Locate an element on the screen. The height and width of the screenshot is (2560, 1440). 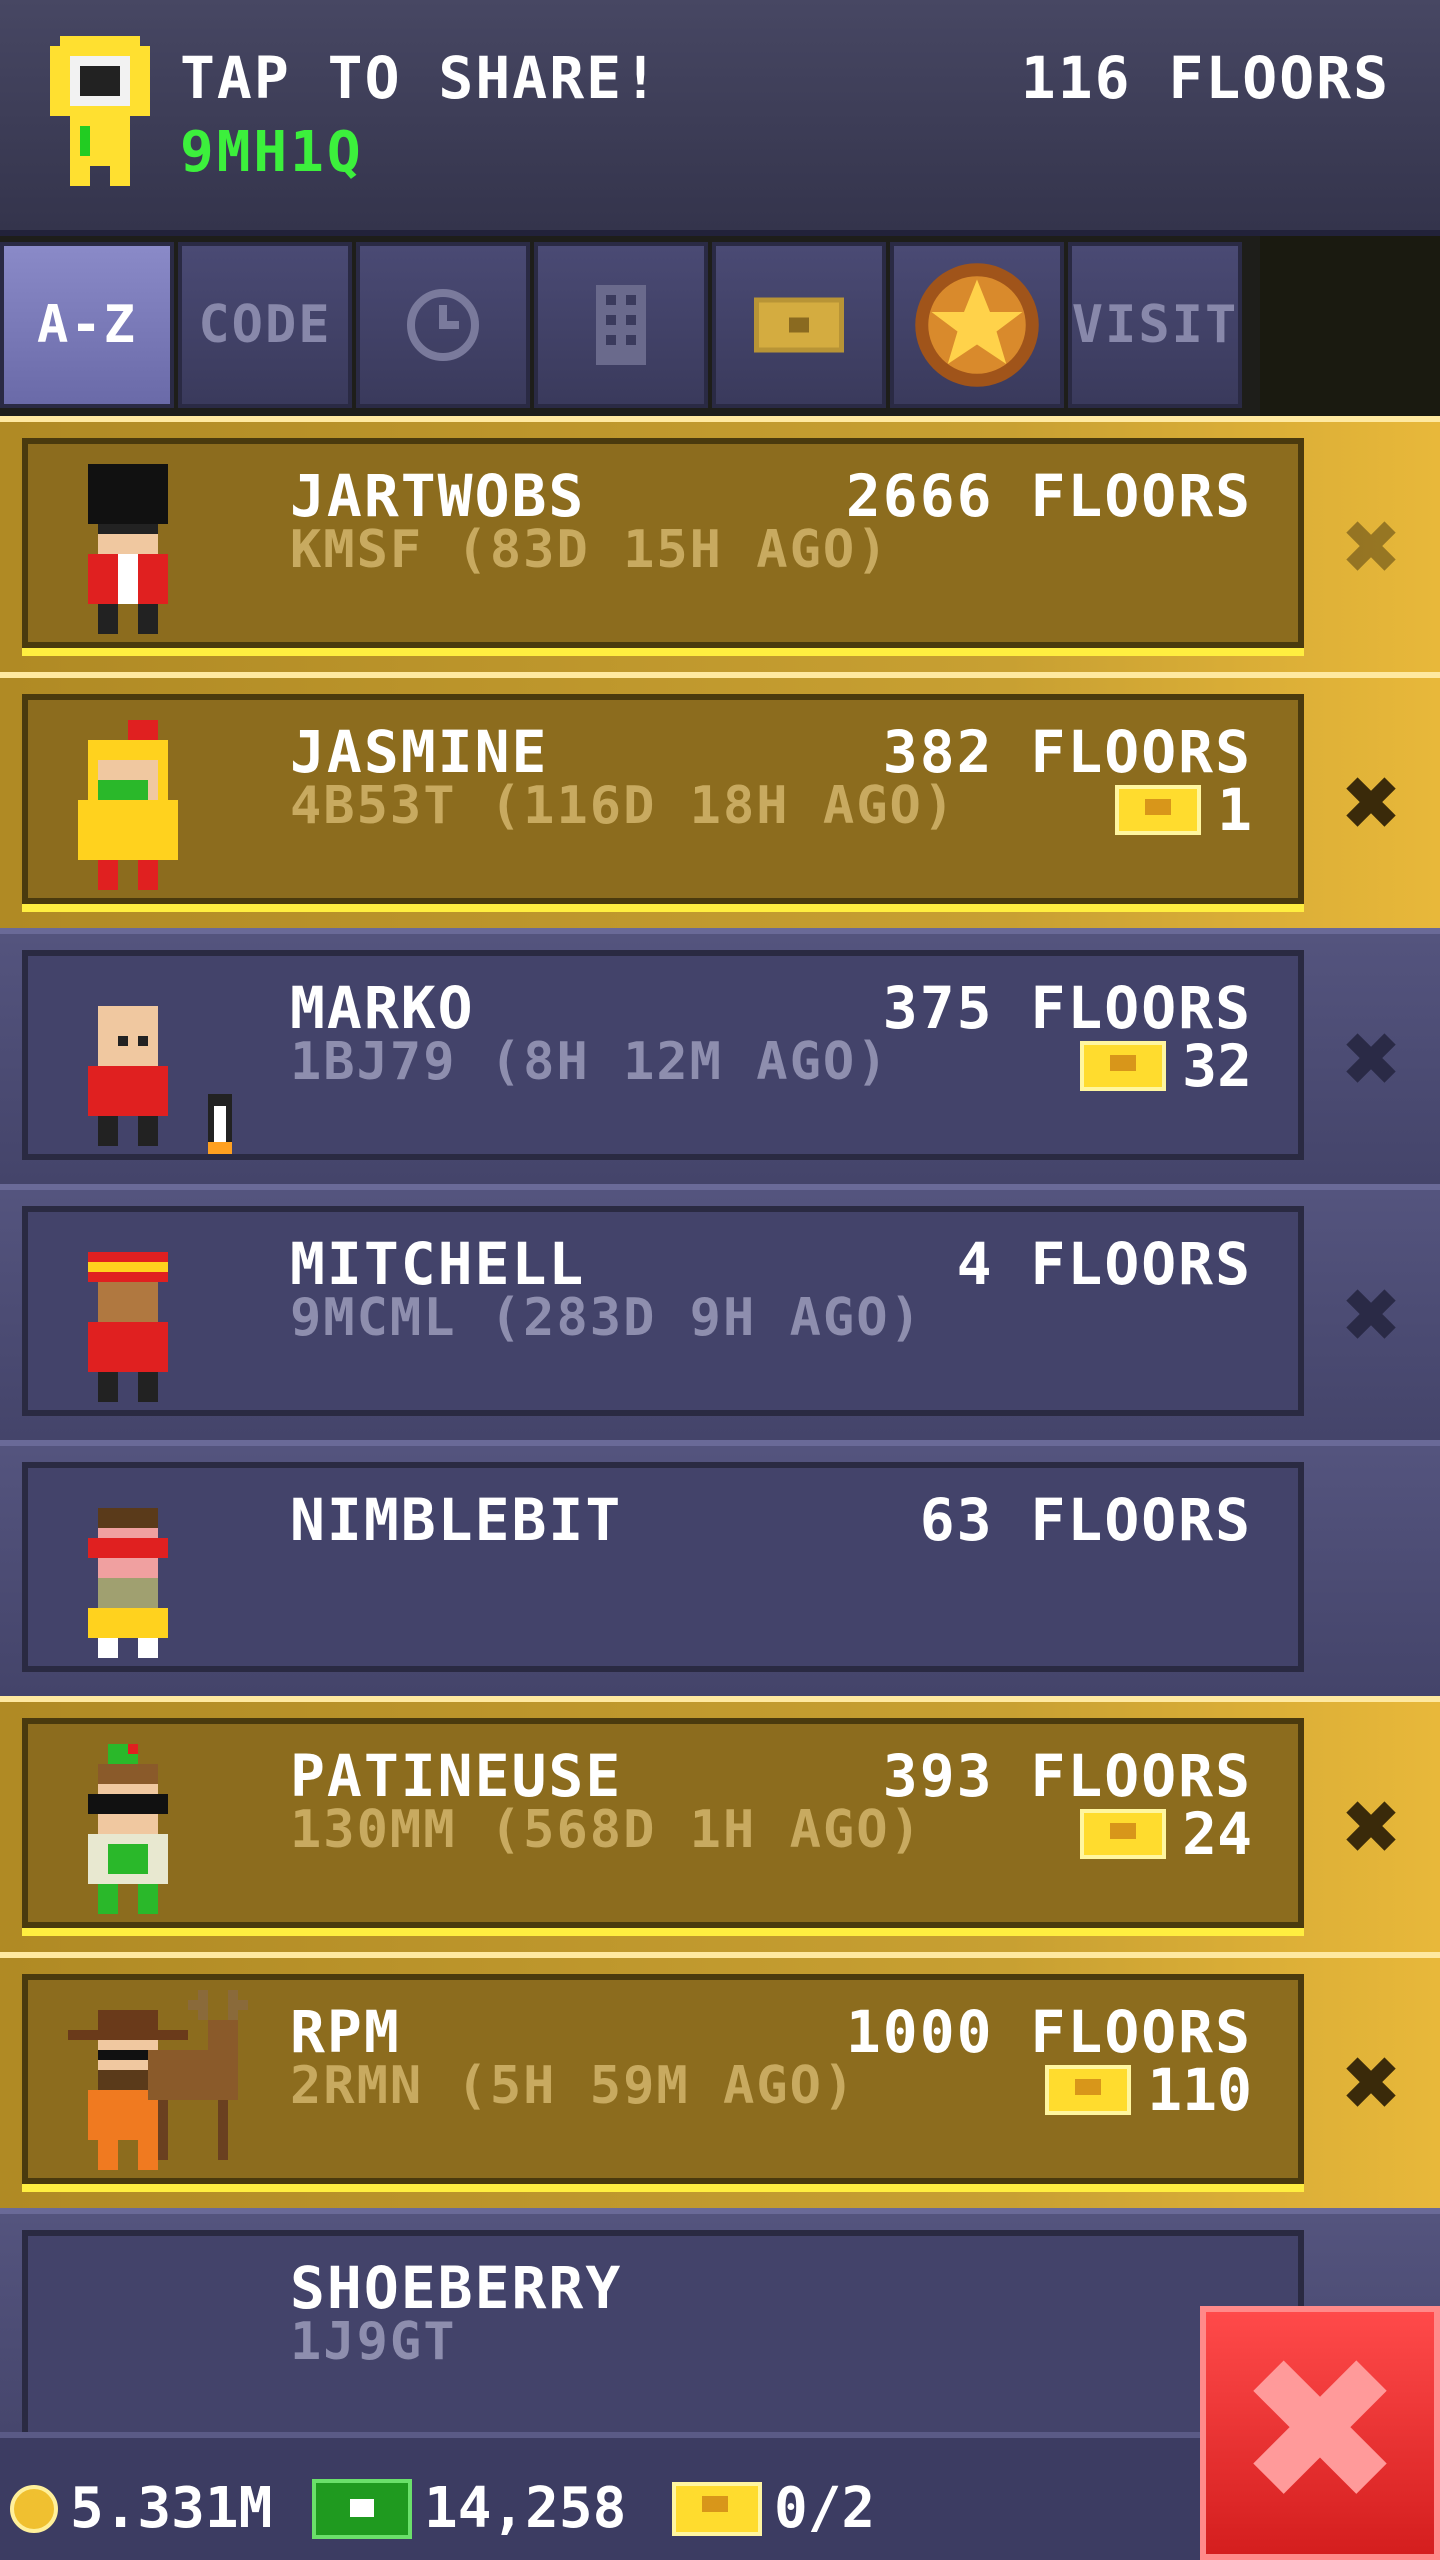
tickets-display: 0/2 is located at coordinates (773, 2508).